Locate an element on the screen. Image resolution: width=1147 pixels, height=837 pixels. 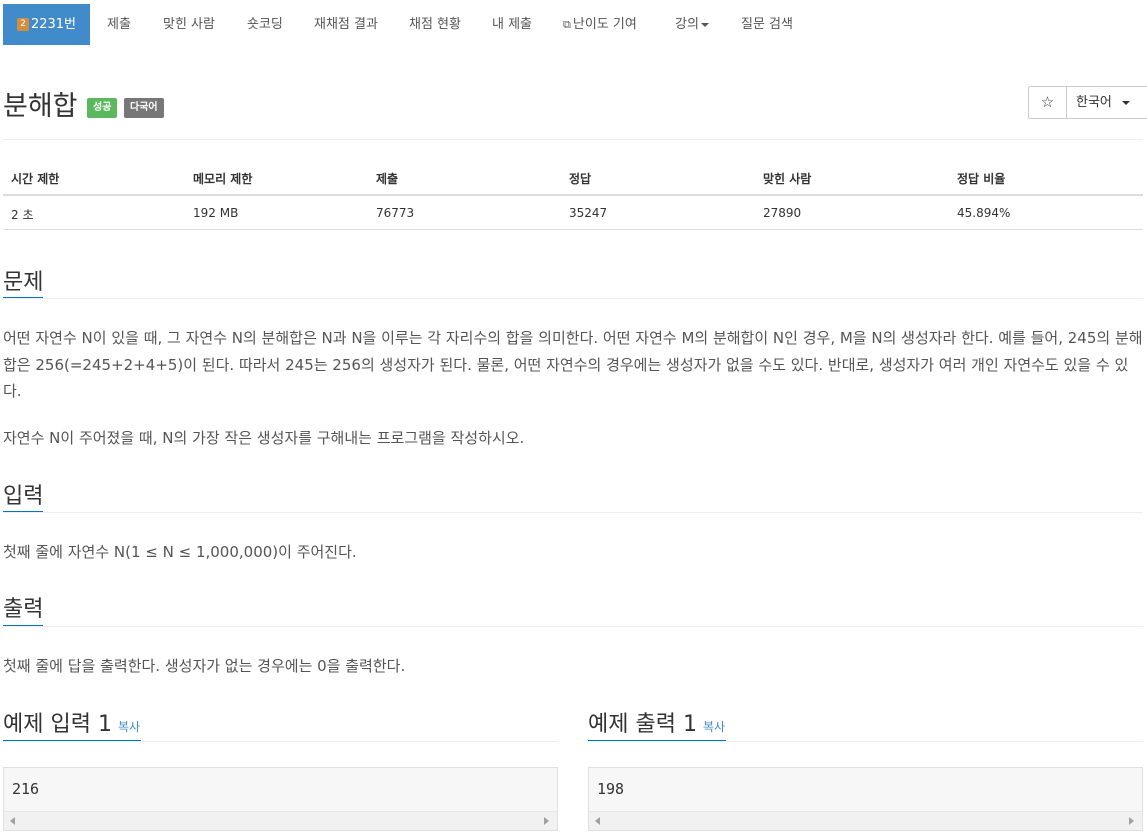
problem-number-label: 2231번 is located at coordinates (53, 24).